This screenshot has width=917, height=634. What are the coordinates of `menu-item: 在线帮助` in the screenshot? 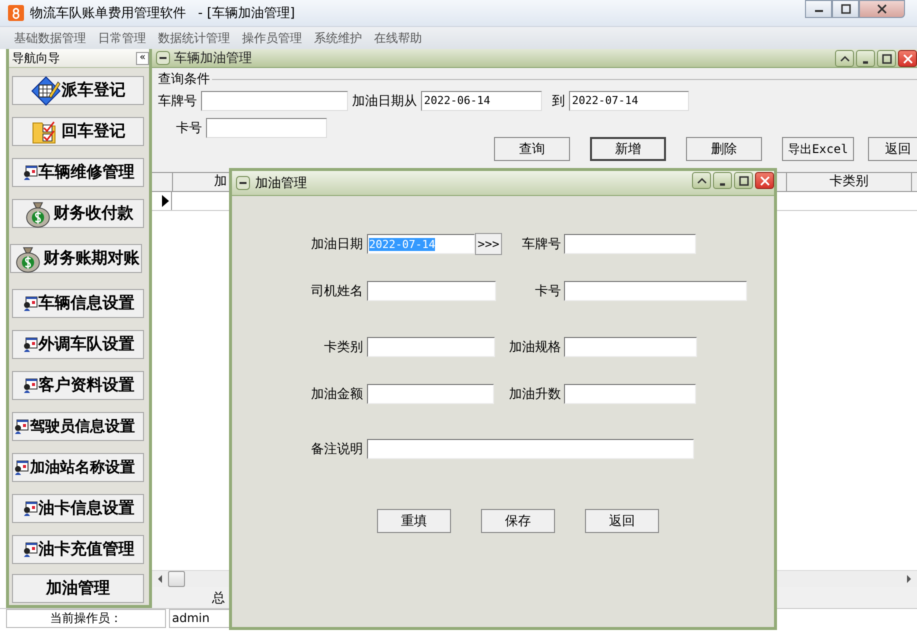 It's located at (398, 38).